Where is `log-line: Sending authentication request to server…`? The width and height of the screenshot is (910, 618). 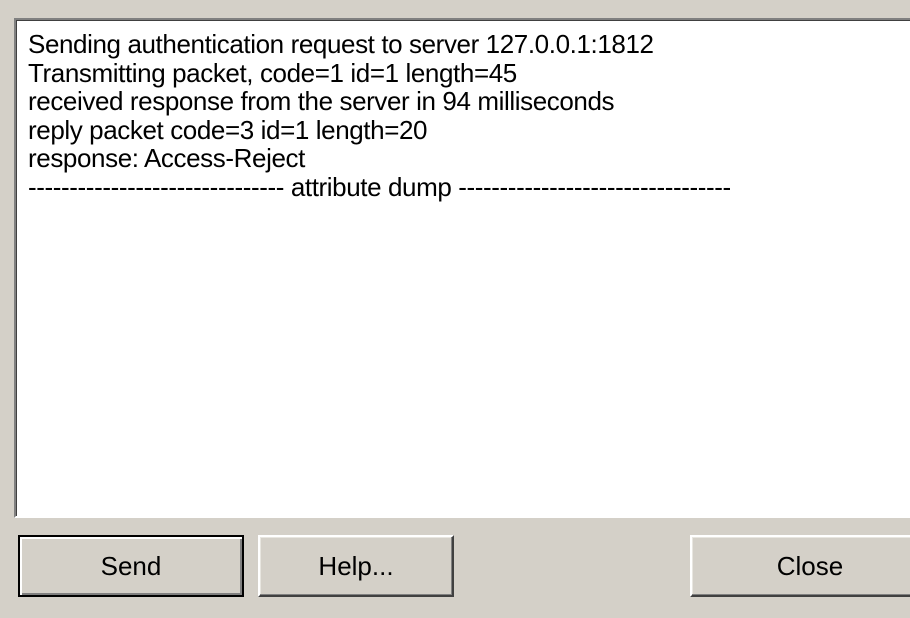 log-line: Sending authentication request to server… is located at coordinates (341, 44).